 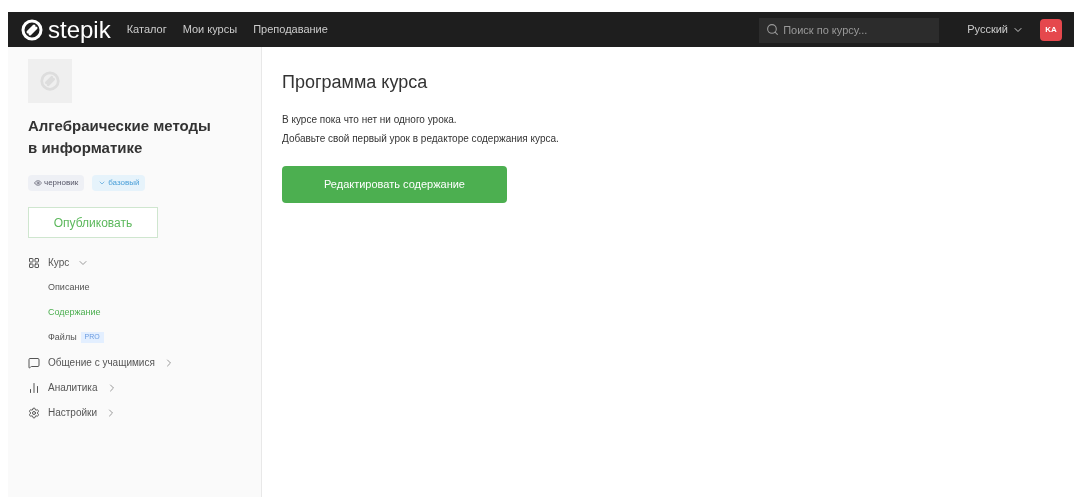 I want to click on course-title: Алгебраические методы в информатике, so click(x=120, y=137).